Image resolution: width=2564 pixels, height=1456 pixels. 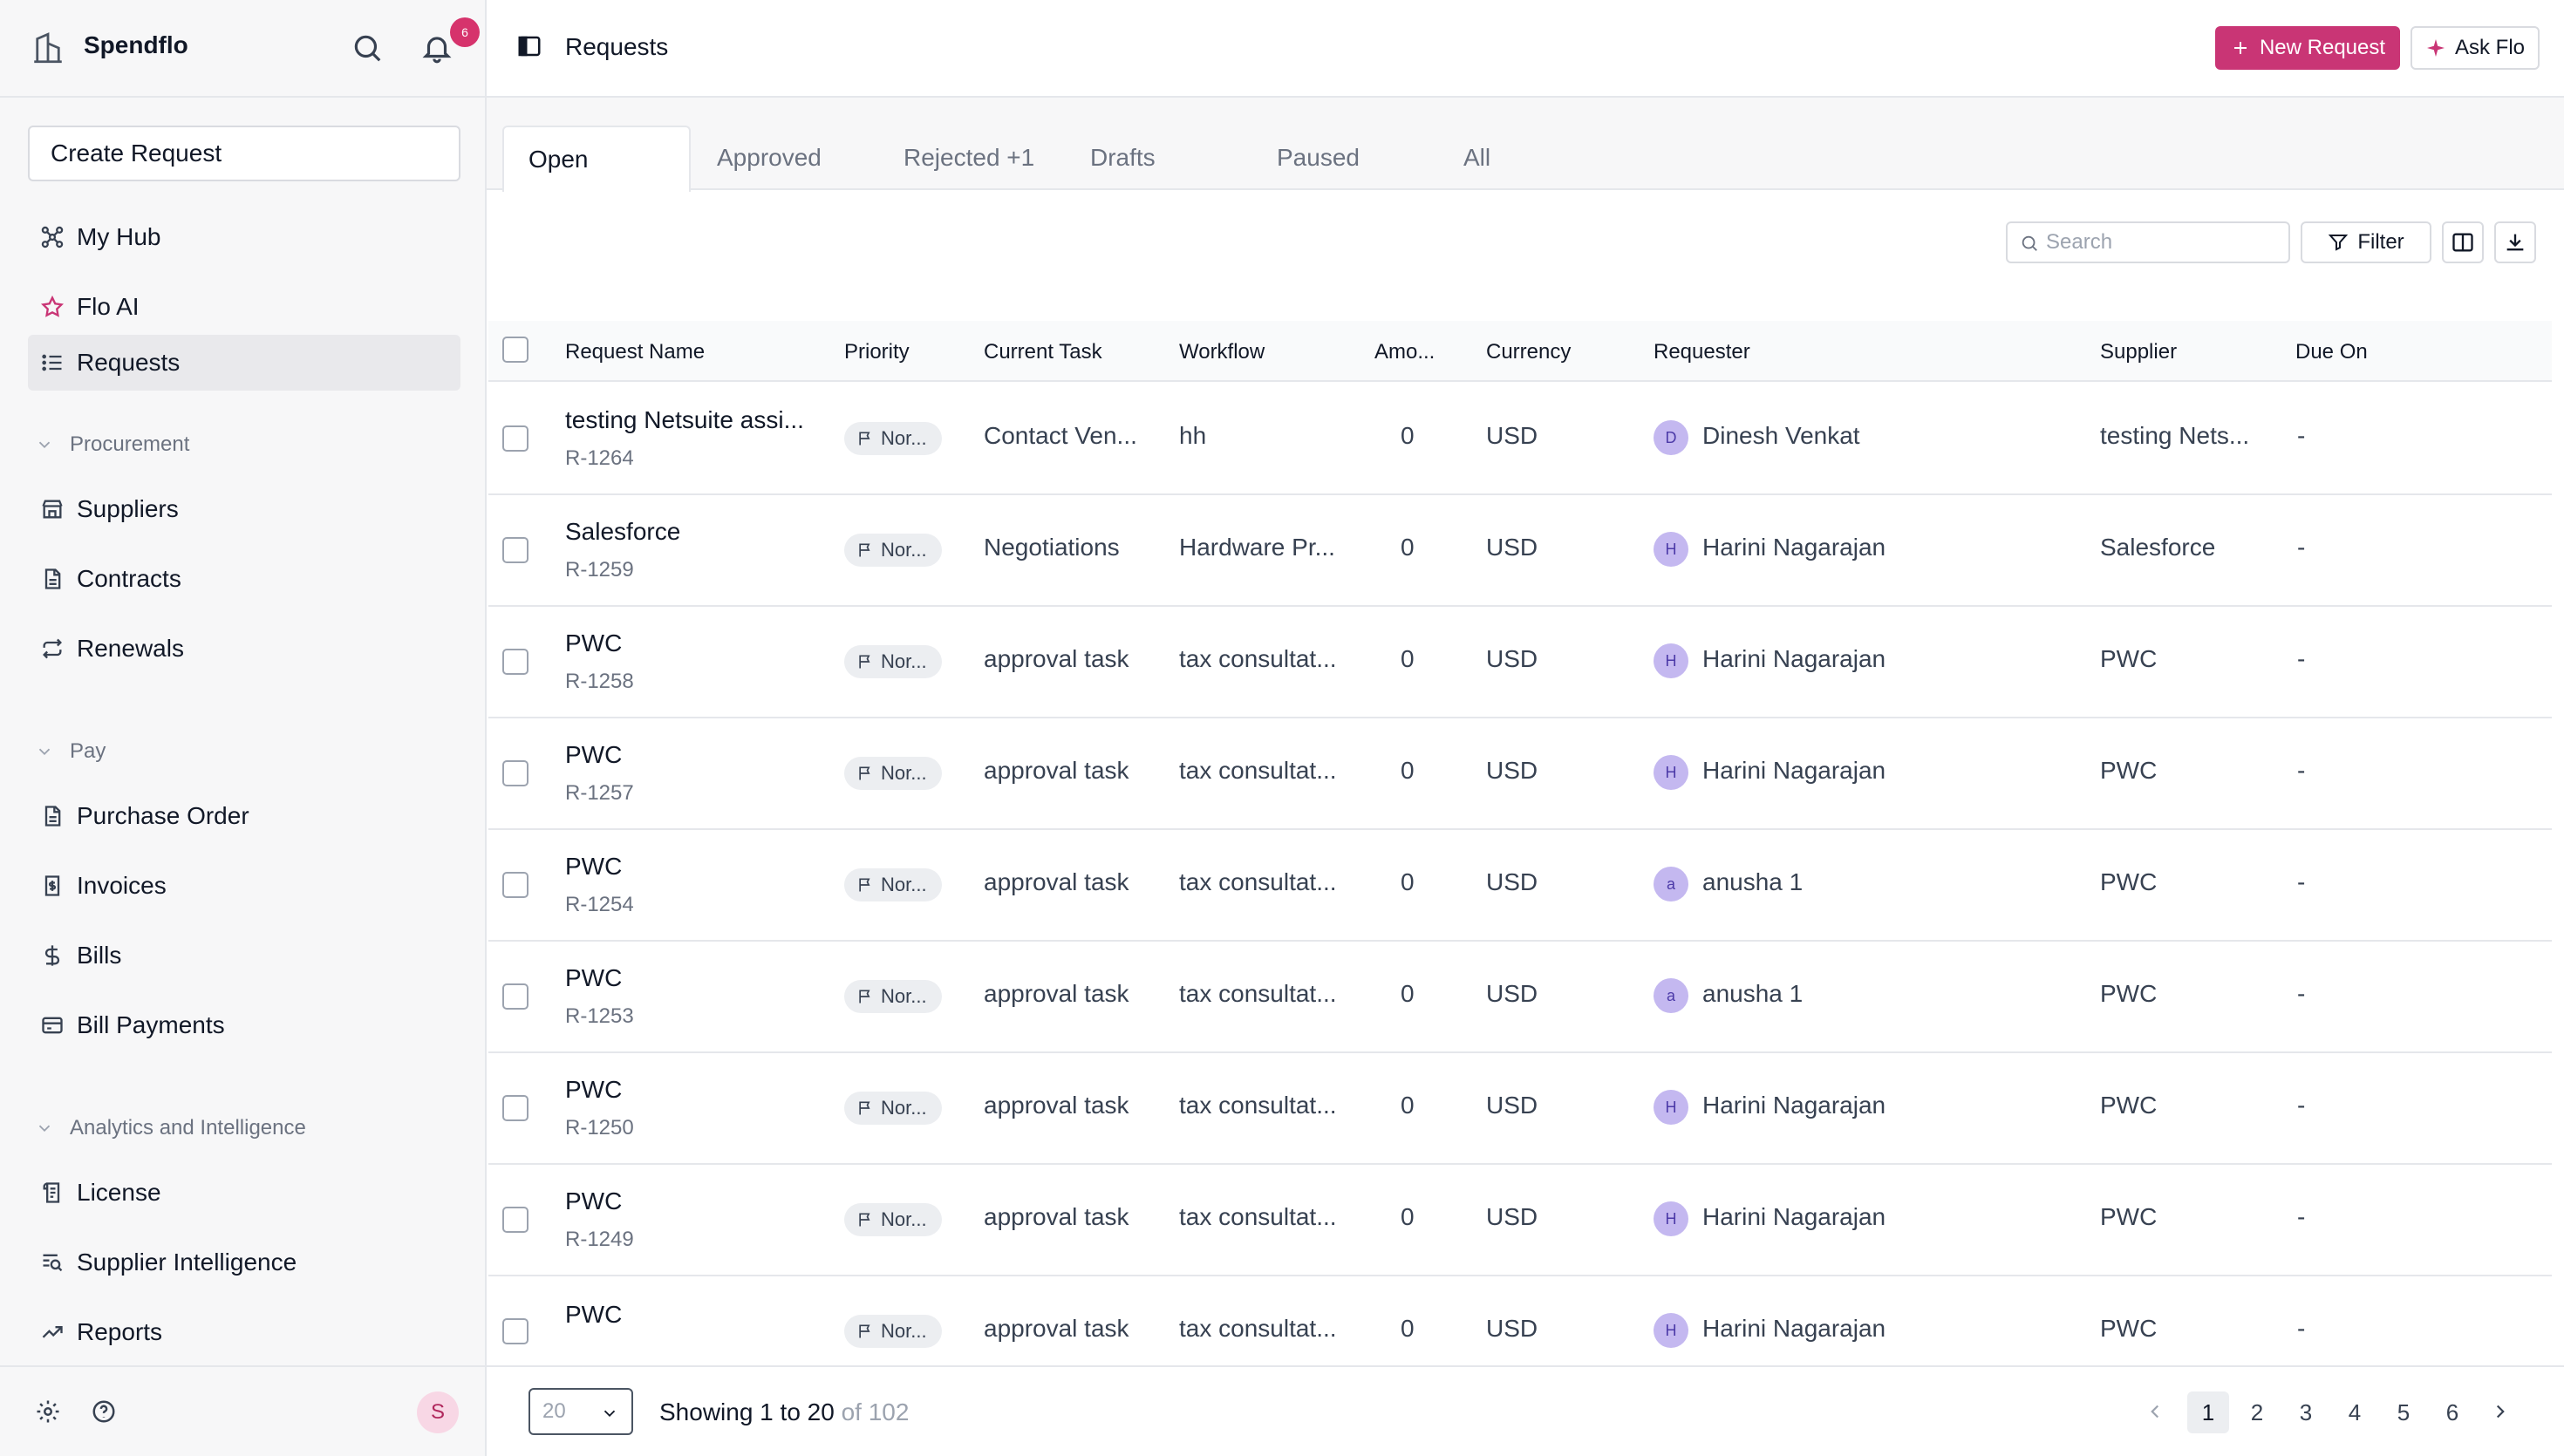 I want to click on sidebar-item-label: License, so click(x=119, y=1192).